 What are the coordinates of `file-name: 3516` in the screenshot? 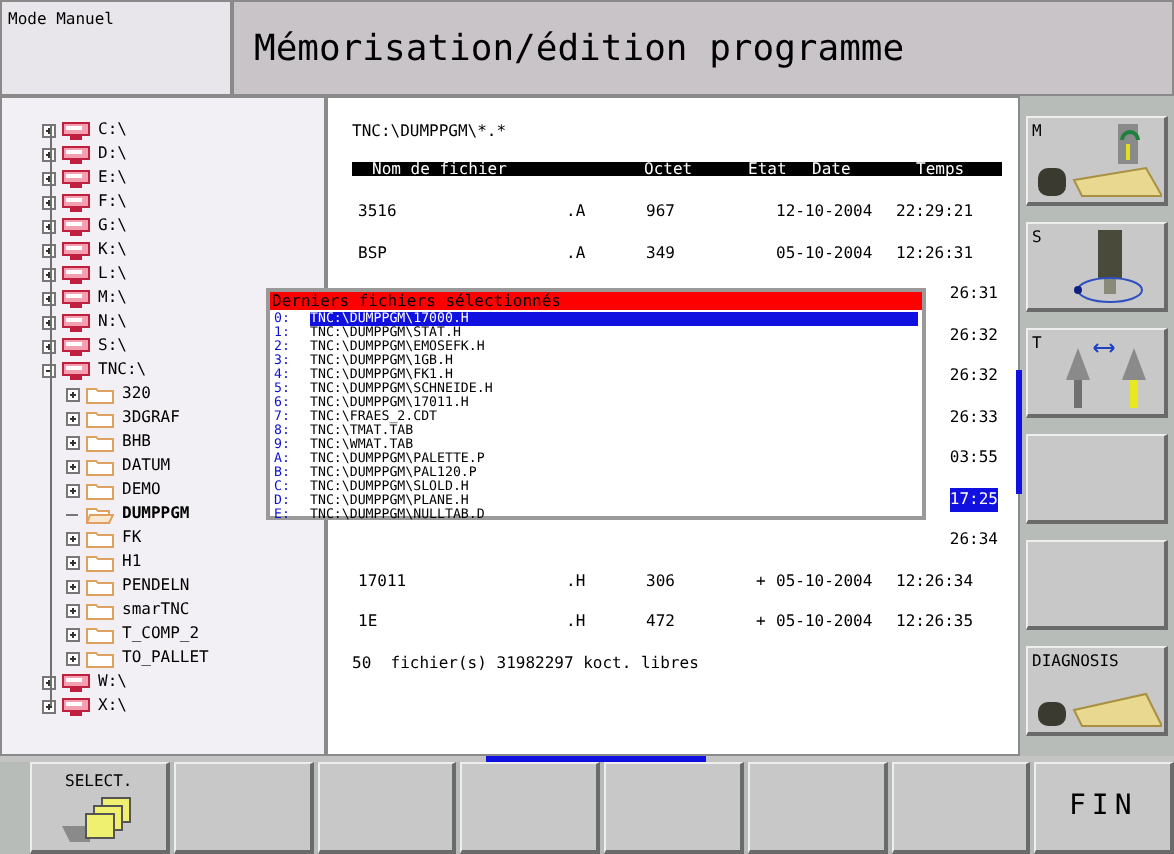 It's located at (378, 212).